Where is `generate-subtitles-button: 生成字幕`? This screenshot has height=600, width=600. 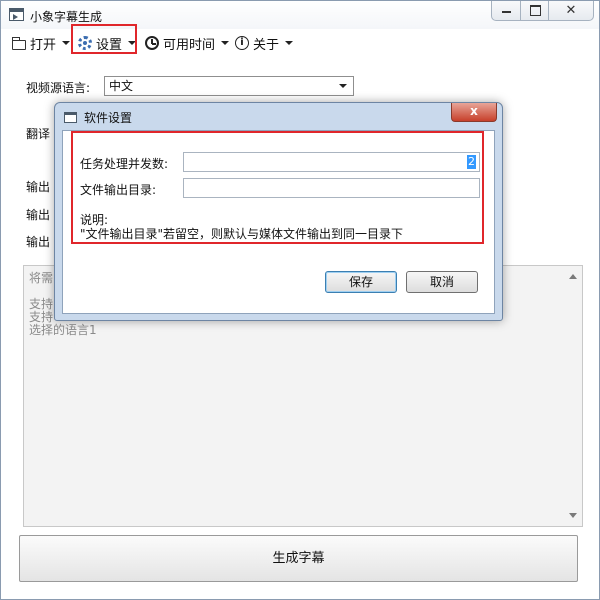
generate-subtitles-button: 生成字幕 is located at coordinates (298, 558).